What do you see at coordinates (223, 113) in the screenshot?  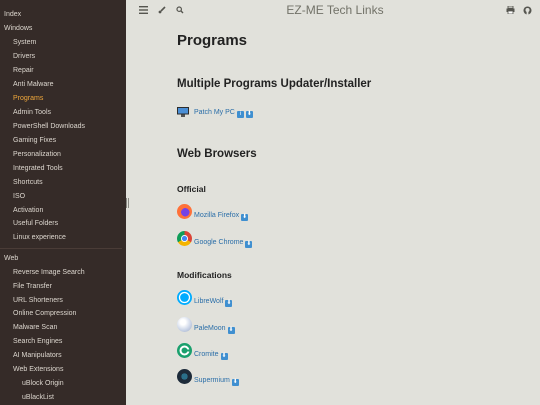 I see `program-link: Patch My PC i ⬇` at bounding box center [223, 113].